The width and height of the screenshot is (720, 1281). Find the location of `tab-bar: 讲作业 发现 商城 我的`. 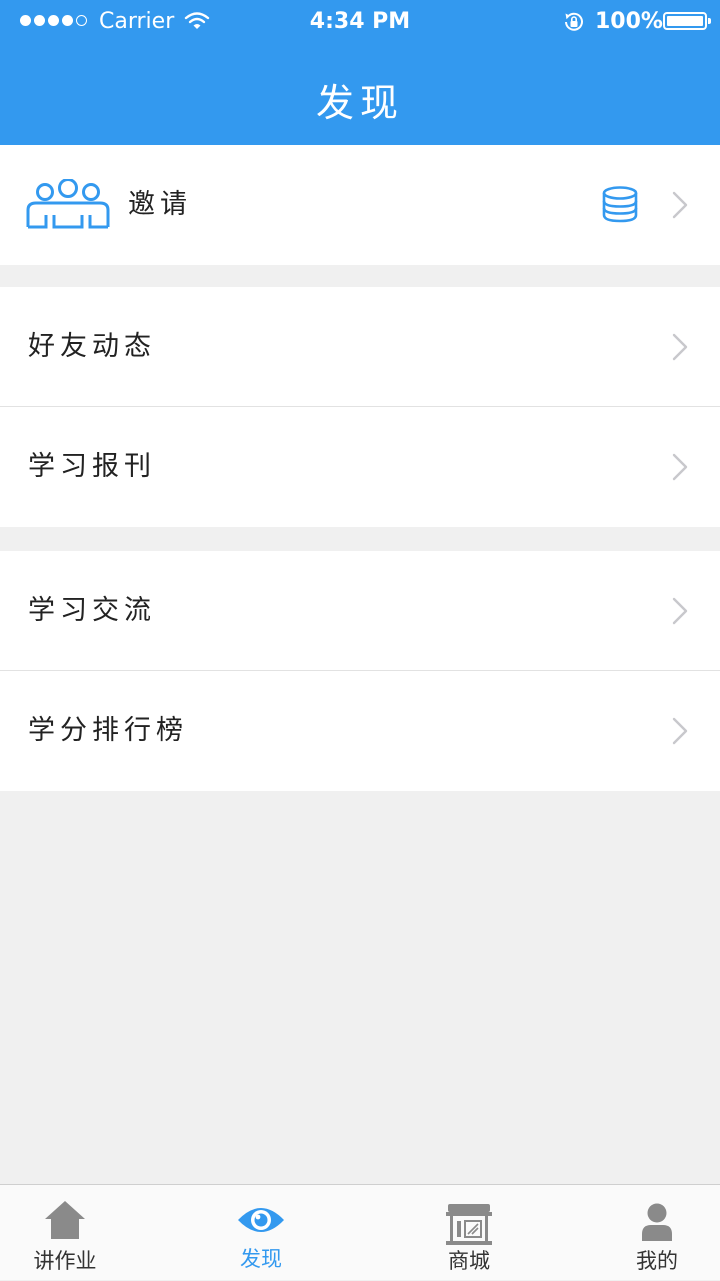

tab-bar: 讲作业 发现 商城 我的 is located at coordinates (360, 1232).